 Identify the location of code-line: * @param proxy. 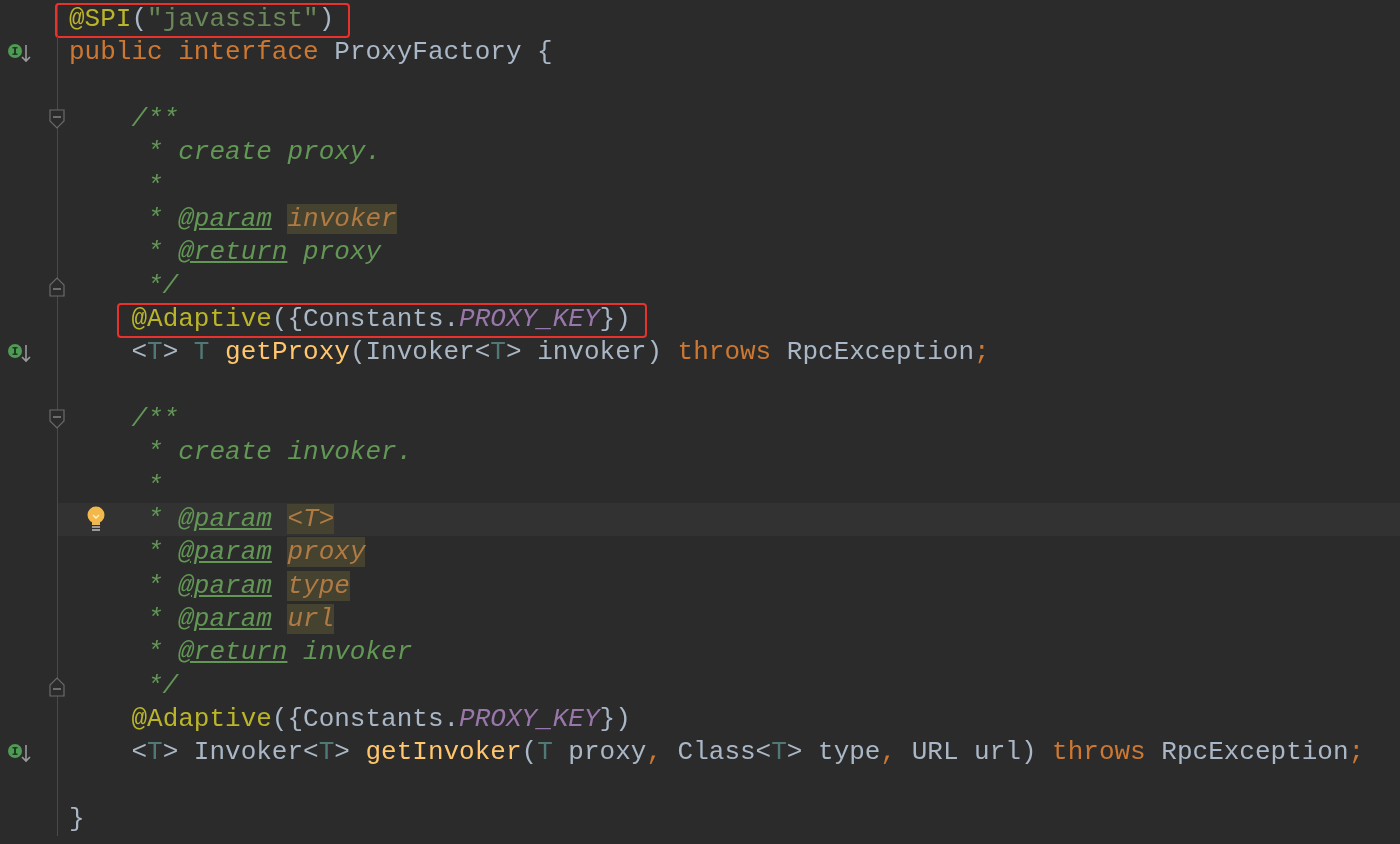
(256, 552).